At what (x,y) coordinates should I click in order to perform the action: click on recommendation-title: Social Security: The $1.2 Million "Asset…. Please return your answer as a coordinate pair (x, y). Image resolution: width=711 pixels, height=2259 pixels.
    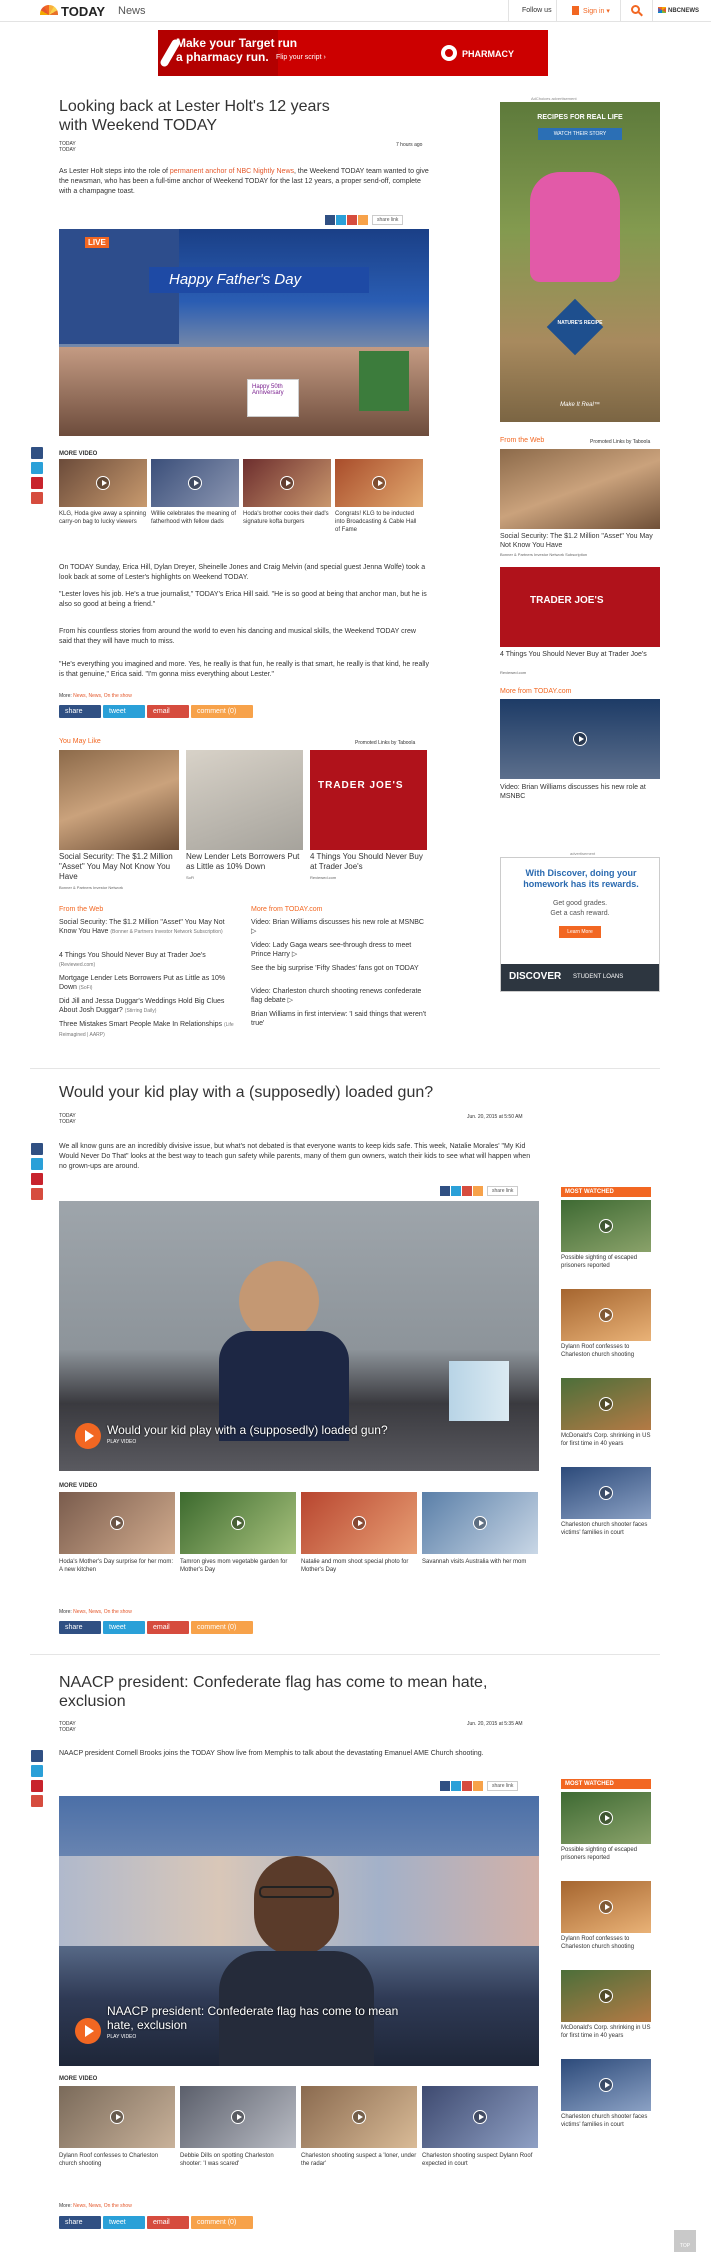
    Looking at the image, I should click on (582, 541).